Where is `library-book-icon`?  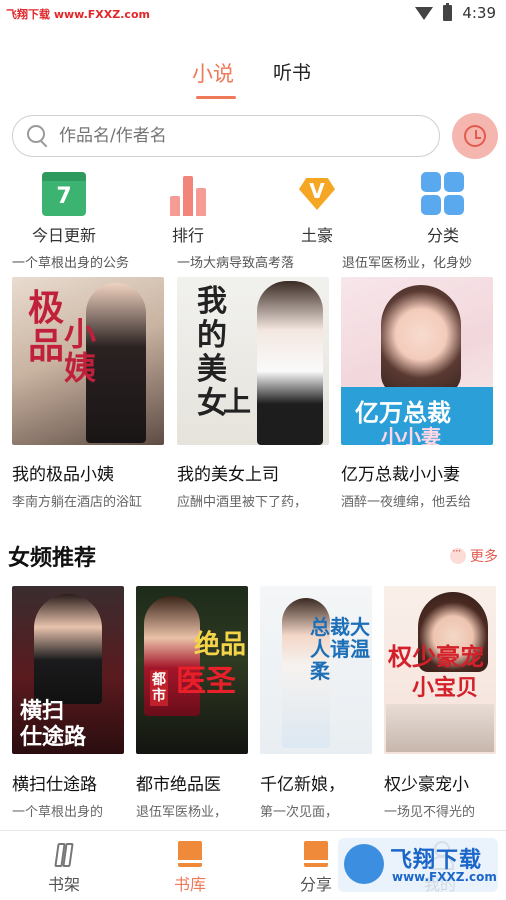
library-book-icon is located at coordinates (190, 854).